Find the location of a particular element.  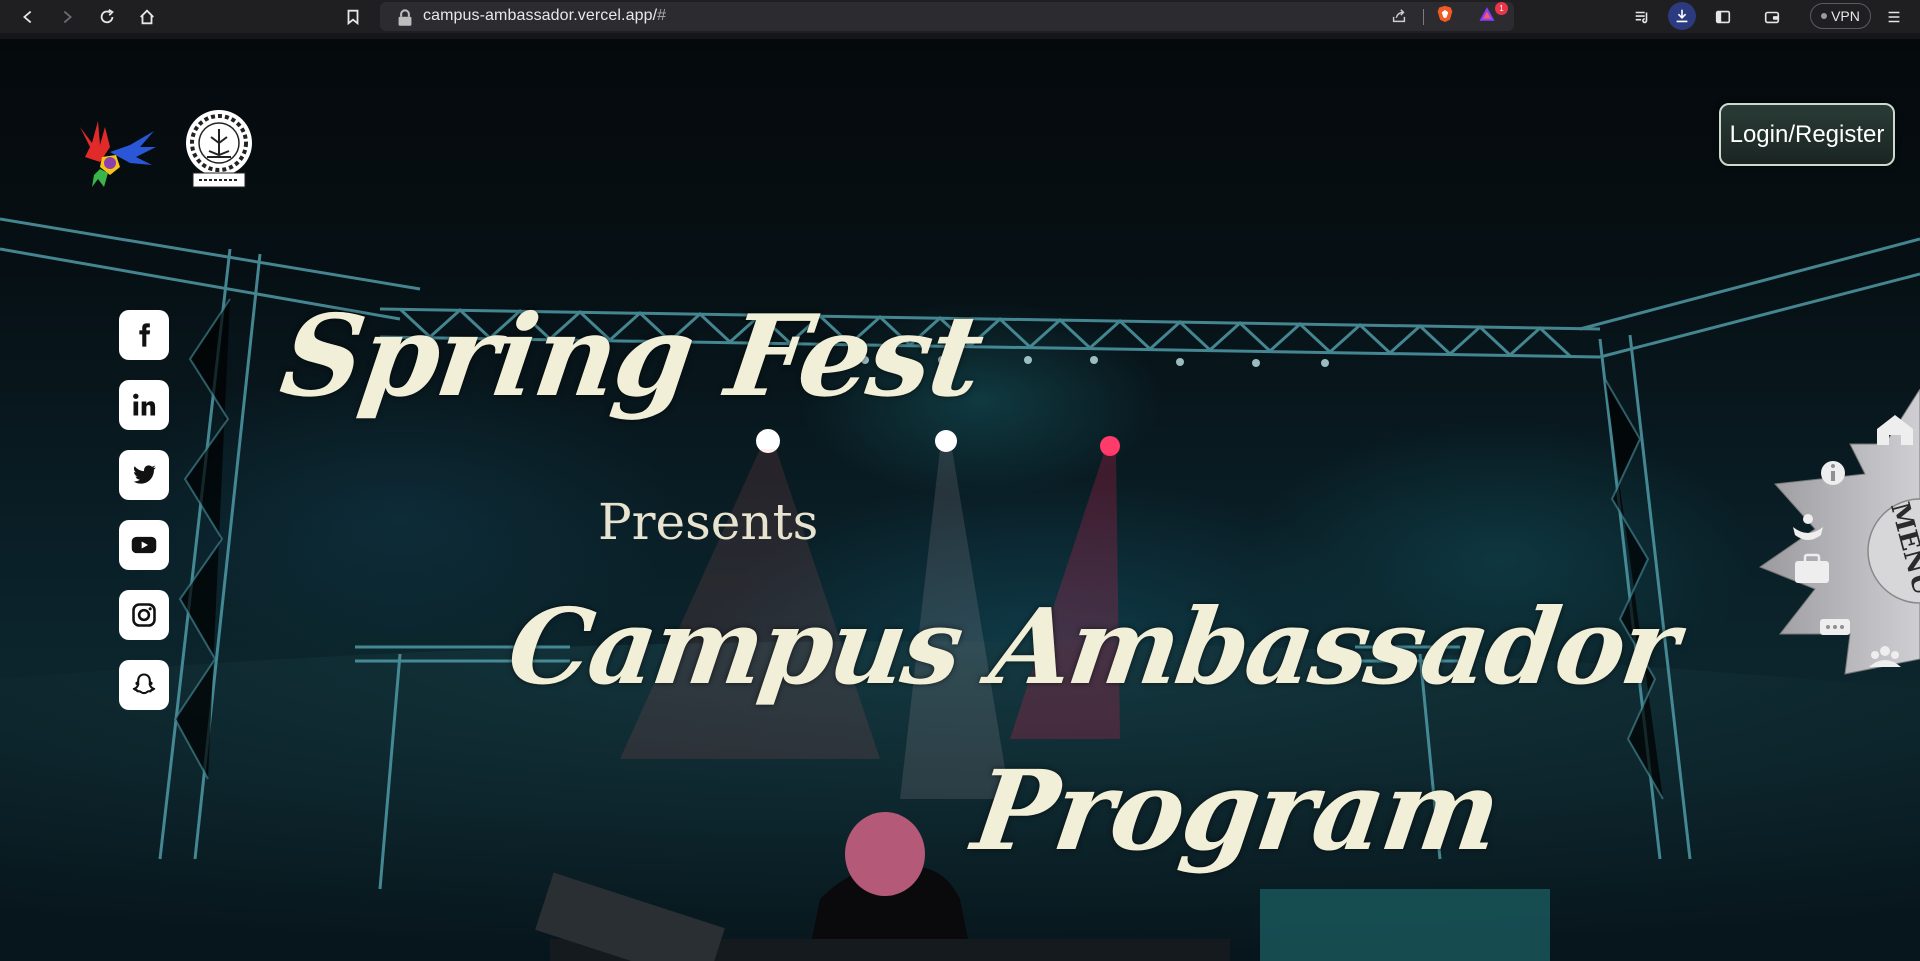

facebook-icon is located at coordinates (145, 335).